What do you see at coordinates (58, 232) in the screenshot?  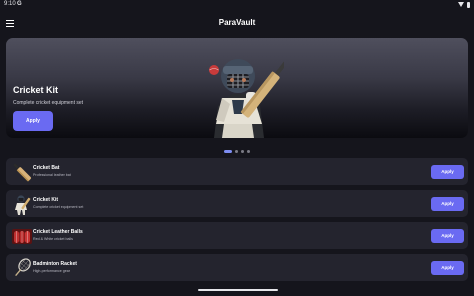 I see `product-title: Cricket Leather Balls` at bounding box center [58, 232].